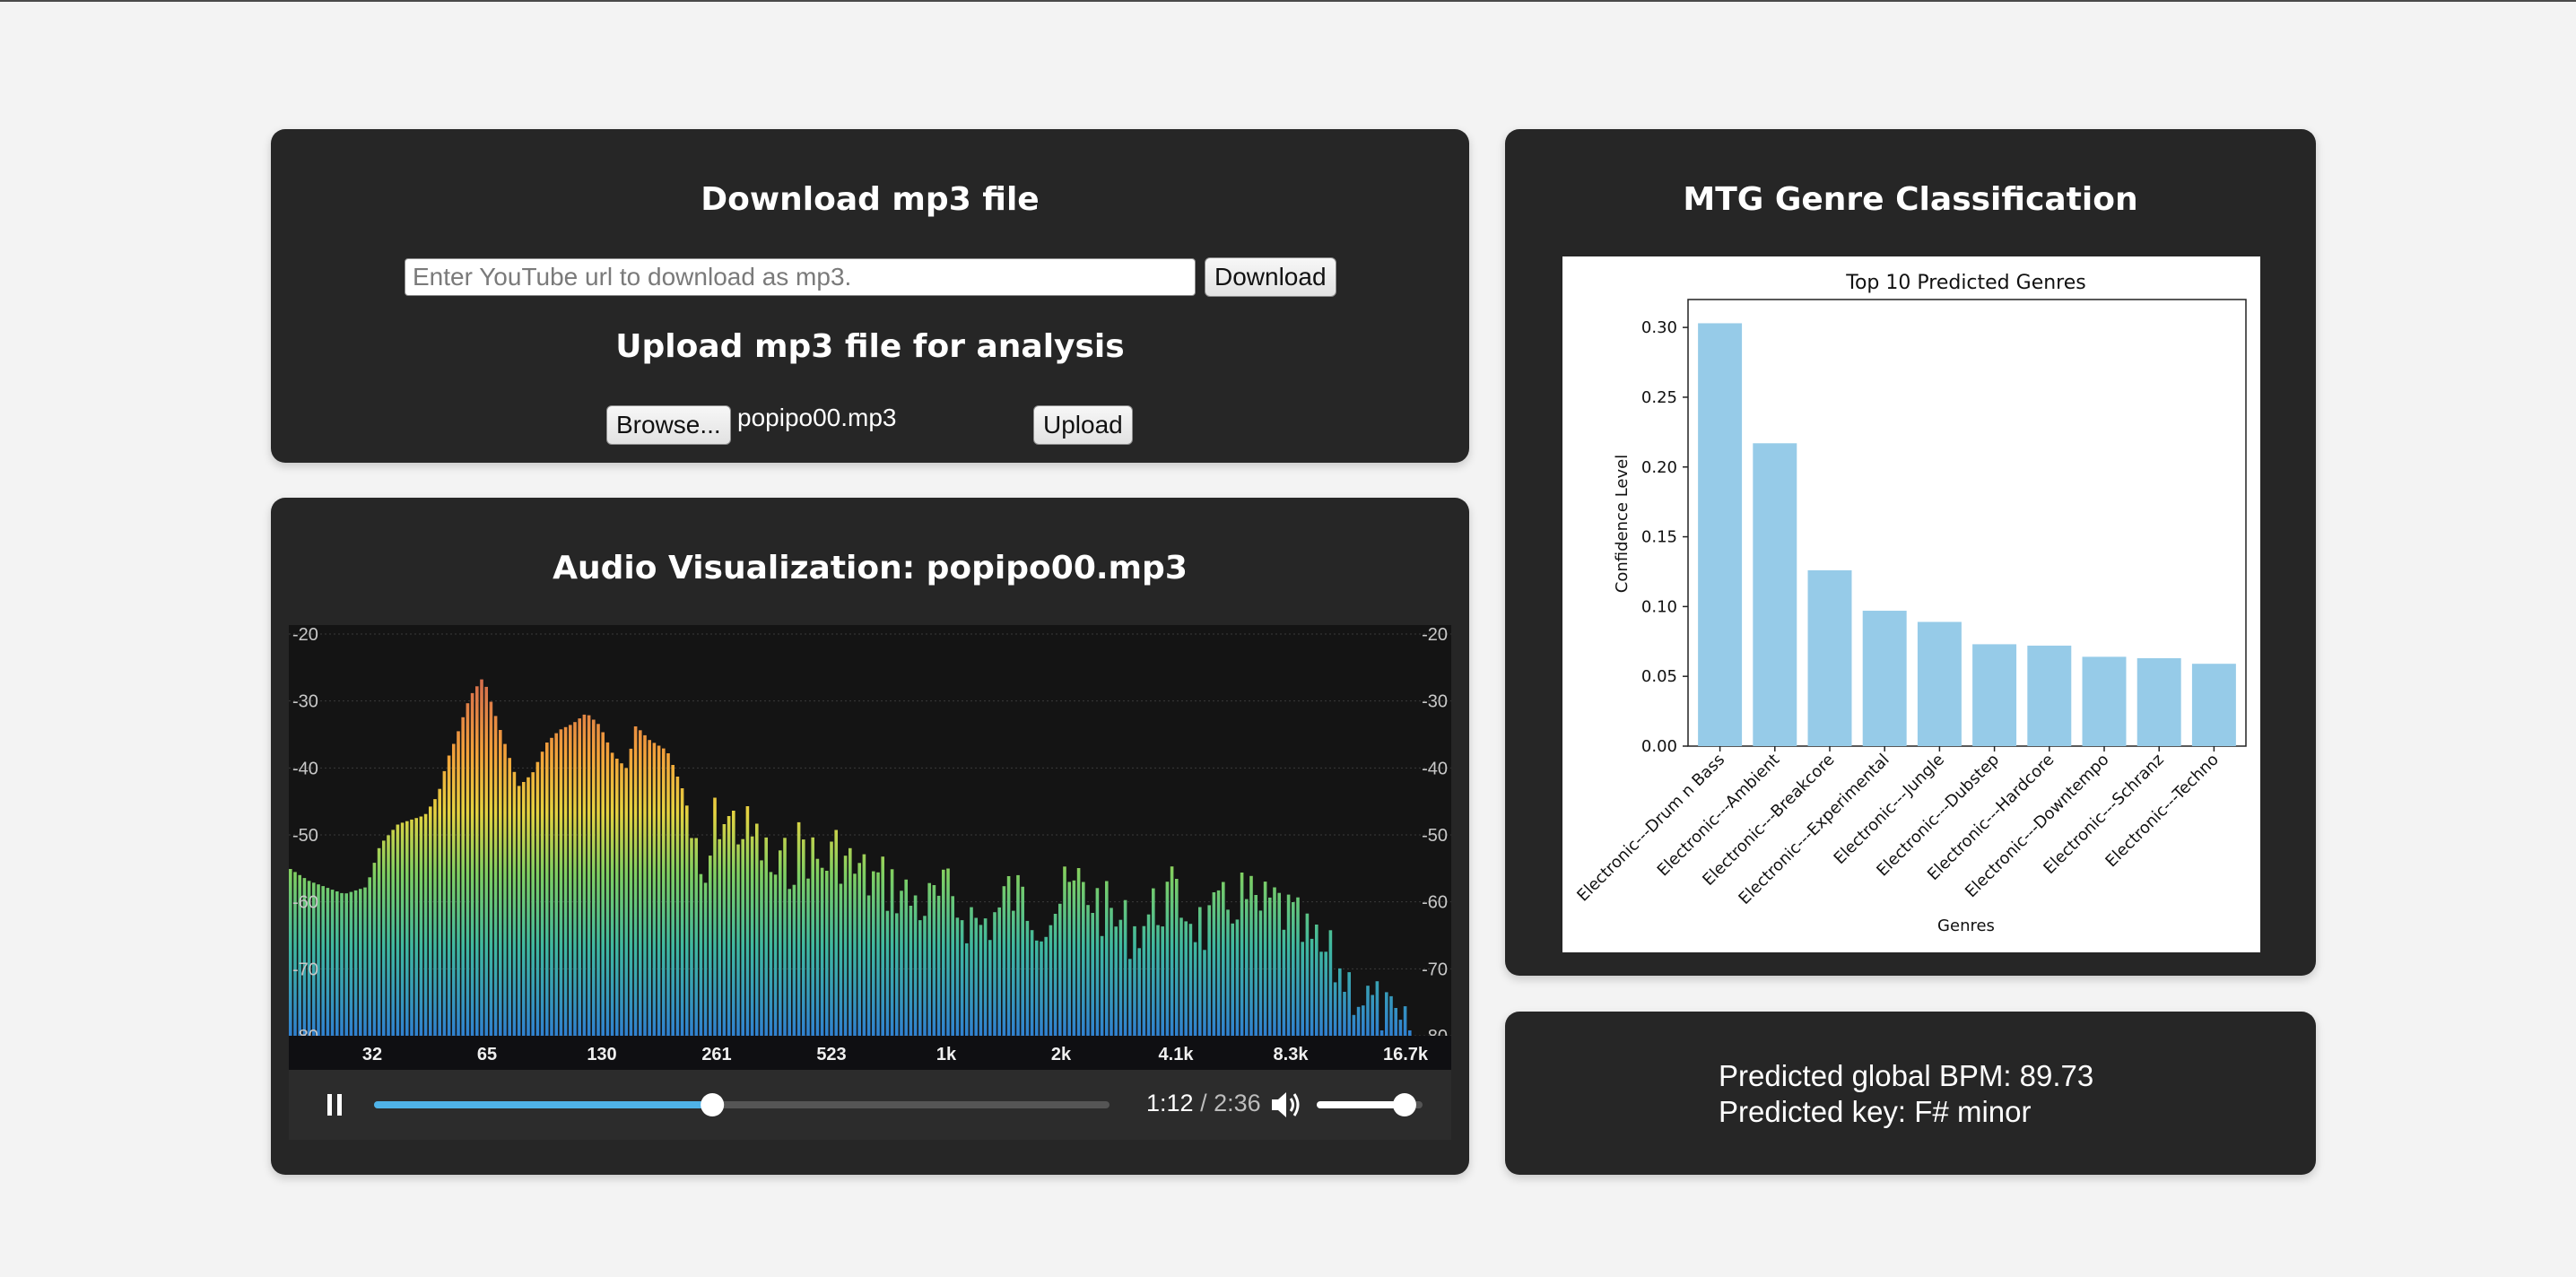  Describe the element at coordinates (1622, 524) in the screenshot. I see `chart-y-axis-label: Confidence Level` at that location.